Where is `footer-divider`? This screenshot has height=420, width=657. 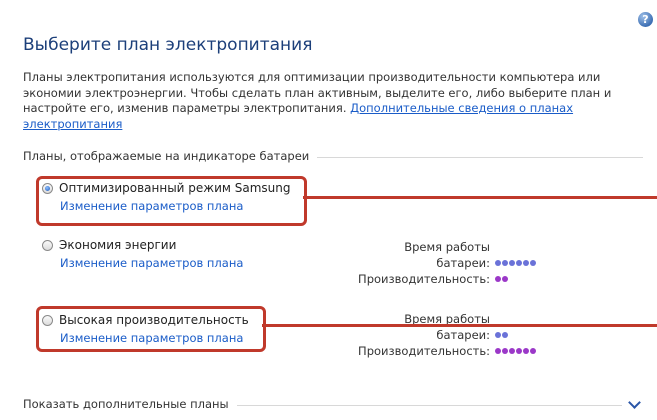
footer-divider is located at coordinates (429, 405).